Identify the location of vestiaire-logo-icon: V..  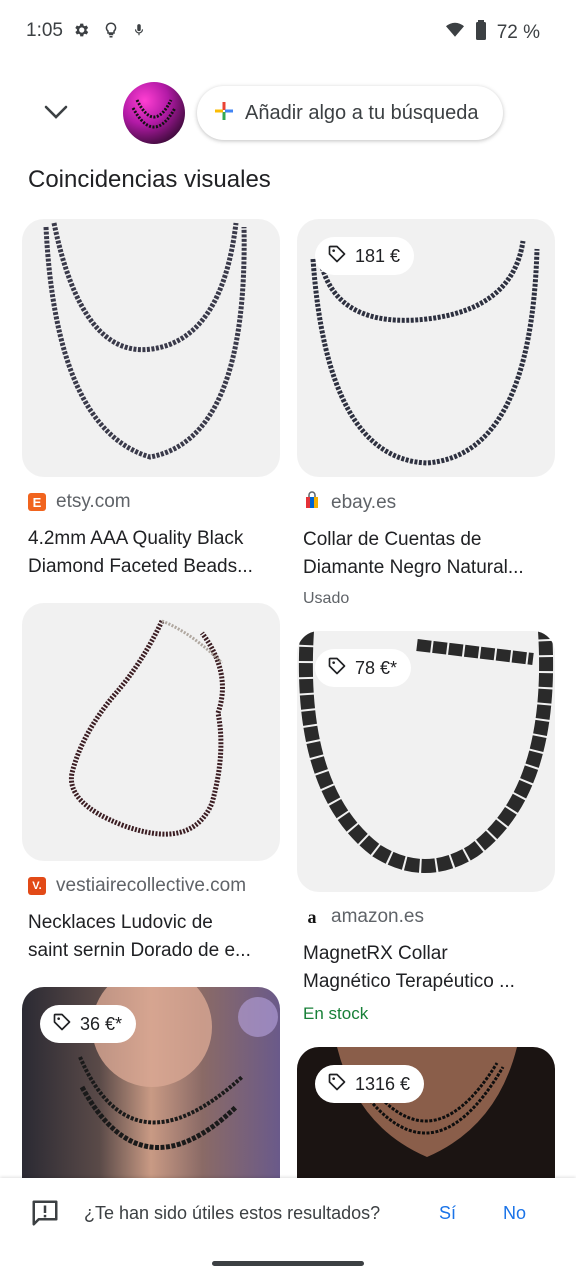
(37, 886).